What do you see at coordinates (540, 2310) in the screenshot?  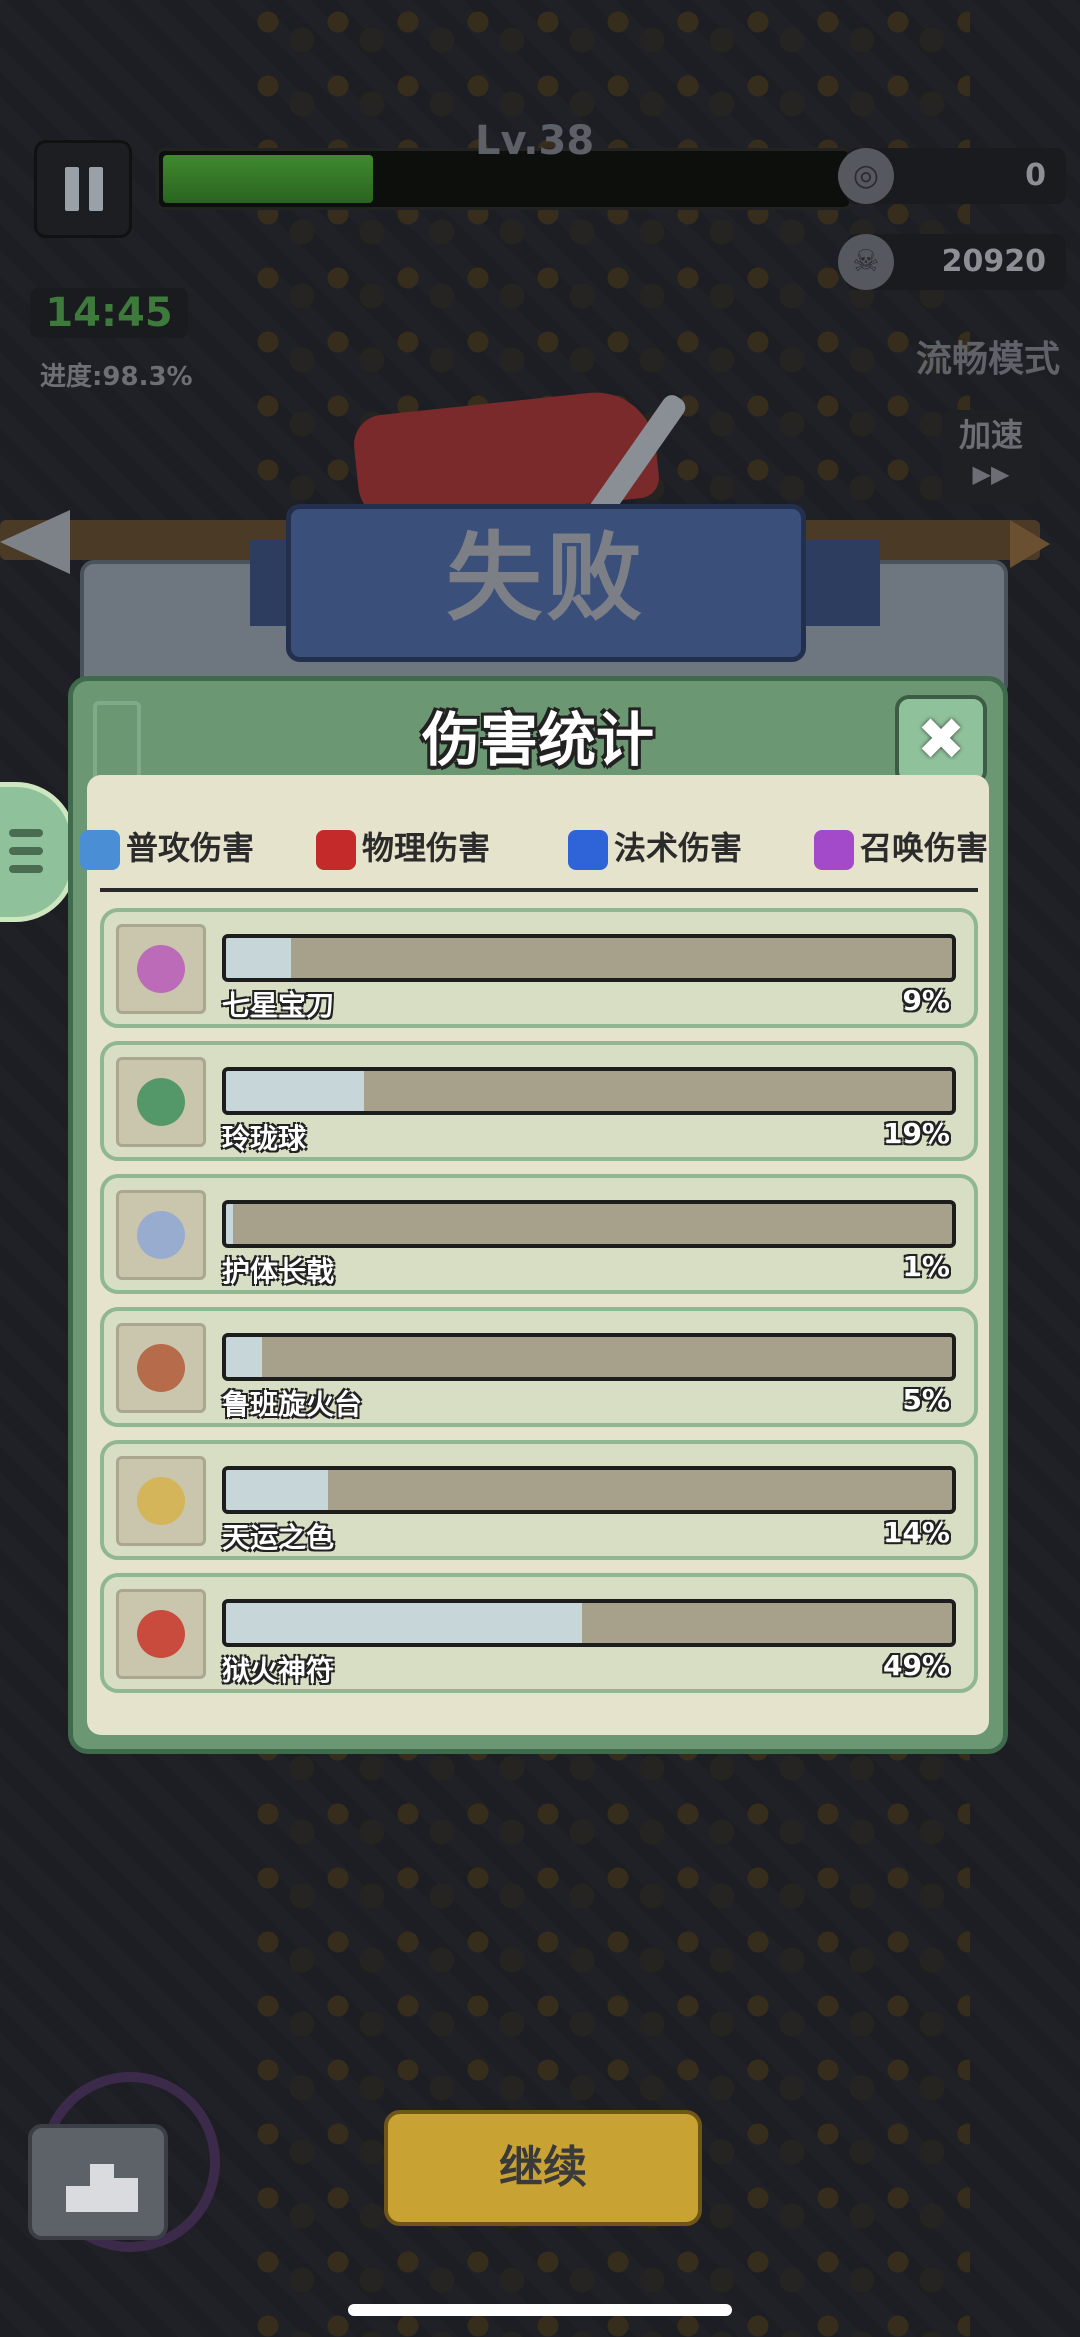 I see `home-indicator` at bounding box center [540, 2310].